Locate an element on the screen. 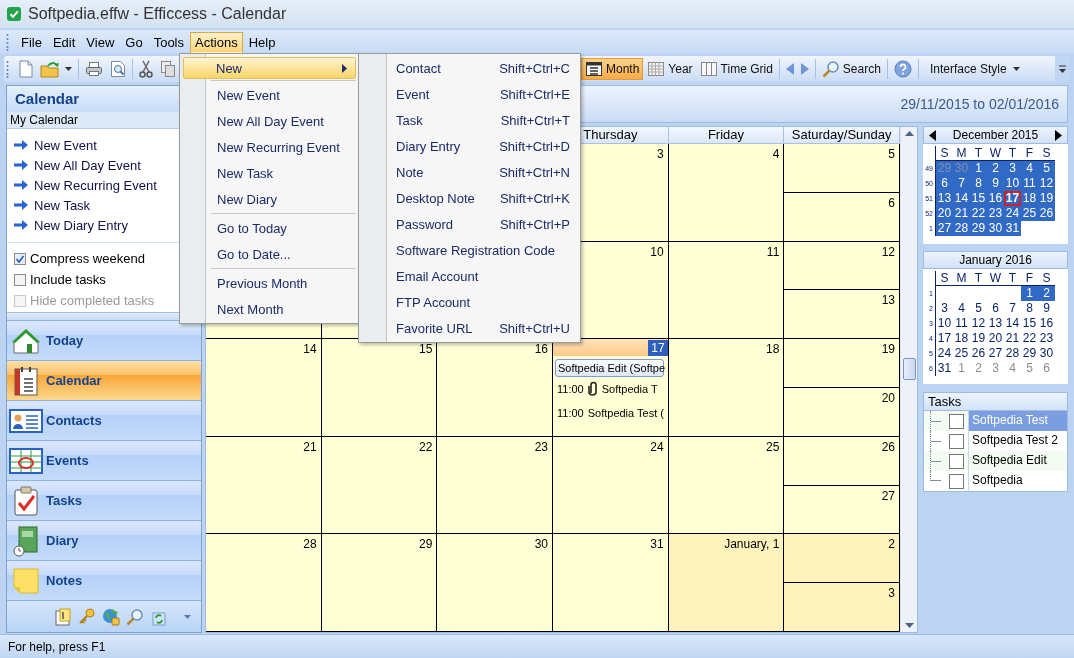  nav-button: Diary is located at coordinates (104, 540).